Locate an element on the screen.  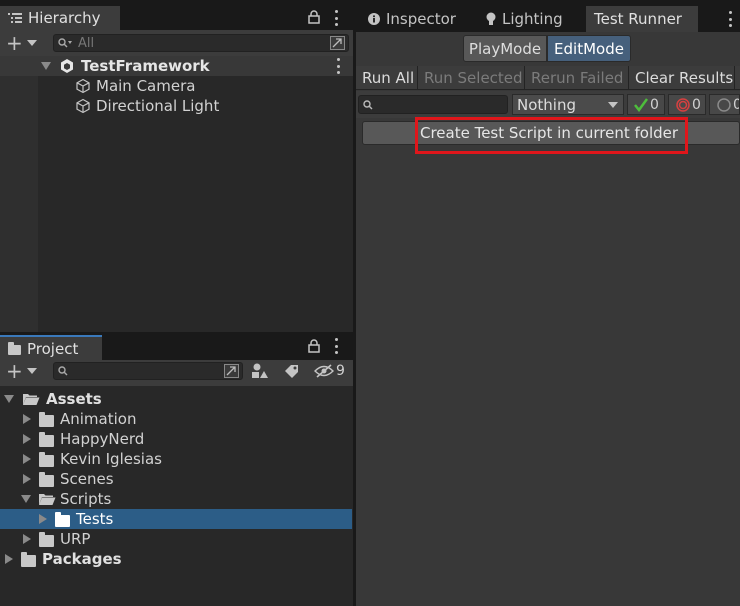
category-filter-value: Nothing is located at coordinates (546, 104).